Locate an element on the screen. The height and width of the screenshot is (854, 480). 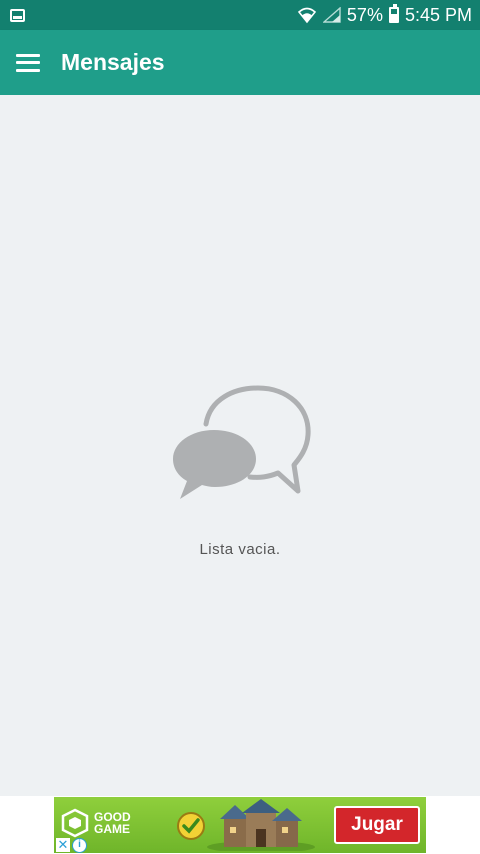
status-left is located at coordinates (17, 15).